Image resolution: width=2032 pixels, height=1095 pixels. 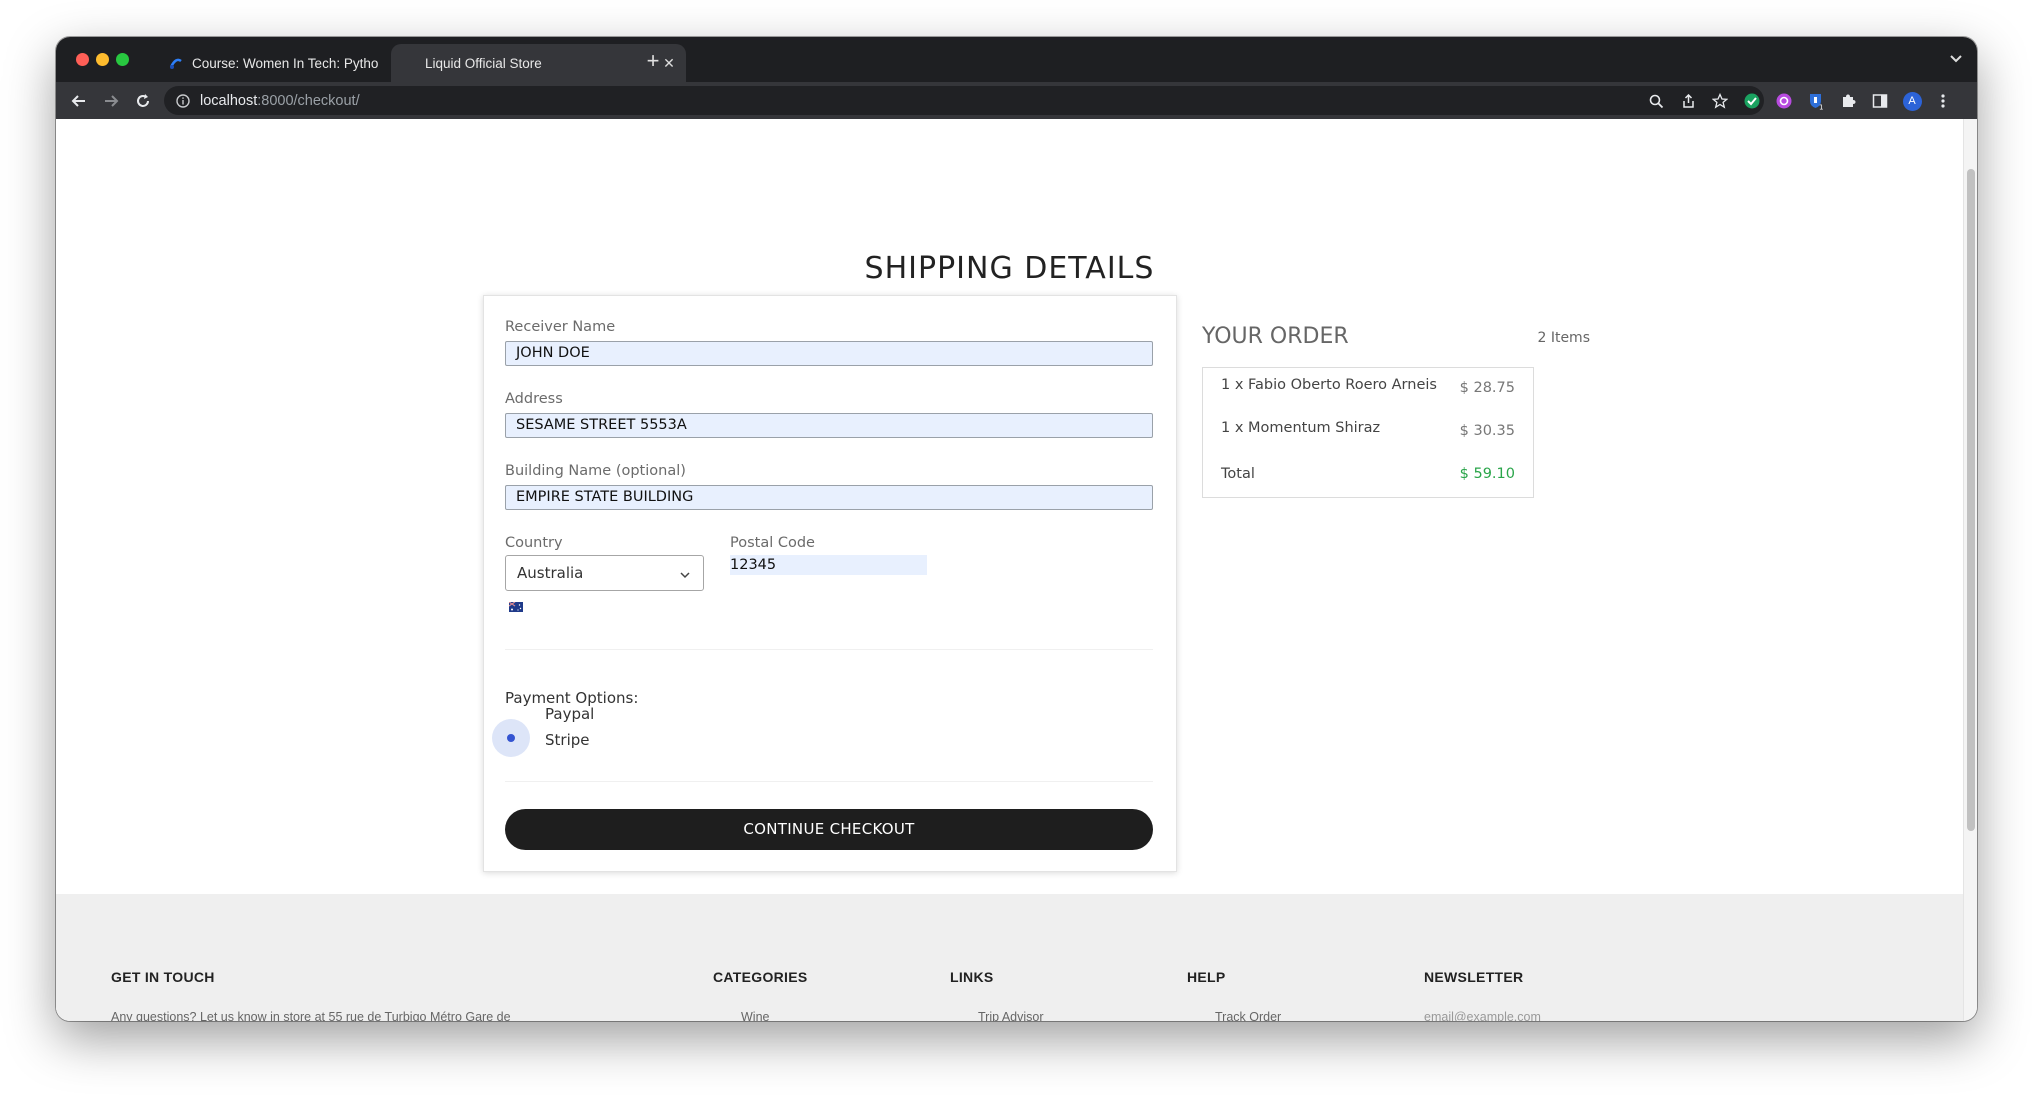 I want to click on share-icon, so click(x=1688, y=101).